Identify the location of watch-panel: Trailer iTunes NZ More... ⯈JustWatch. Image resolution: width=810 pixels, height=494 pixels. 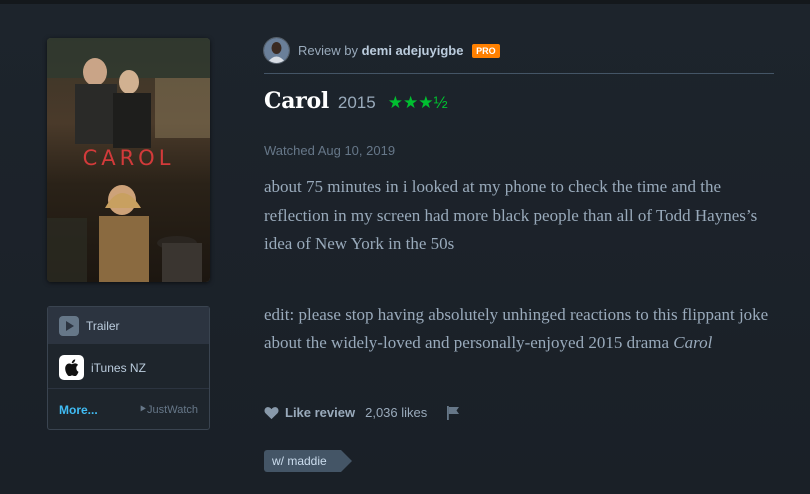
(128, 368).